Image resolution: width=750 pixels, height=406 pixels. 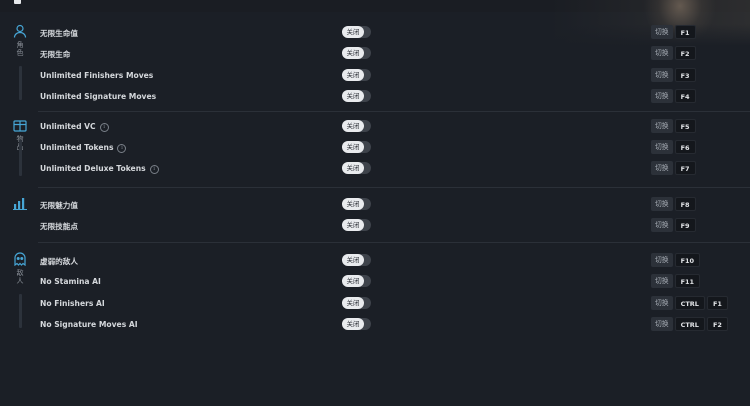 What do you see at coordinates (59, 33) in the screenshot?
I see `cheat-label-text: 无限生命值` at bounding box center [59, 33].